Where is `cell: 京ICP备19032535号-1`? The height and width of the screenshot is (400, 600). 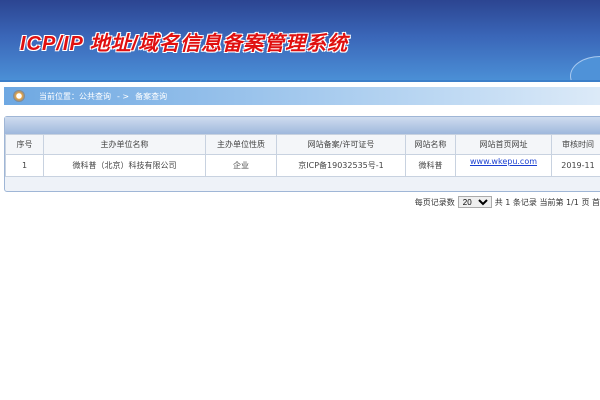 cell: 京ICP备19032535号-1 is located at coordinates (341, 165).